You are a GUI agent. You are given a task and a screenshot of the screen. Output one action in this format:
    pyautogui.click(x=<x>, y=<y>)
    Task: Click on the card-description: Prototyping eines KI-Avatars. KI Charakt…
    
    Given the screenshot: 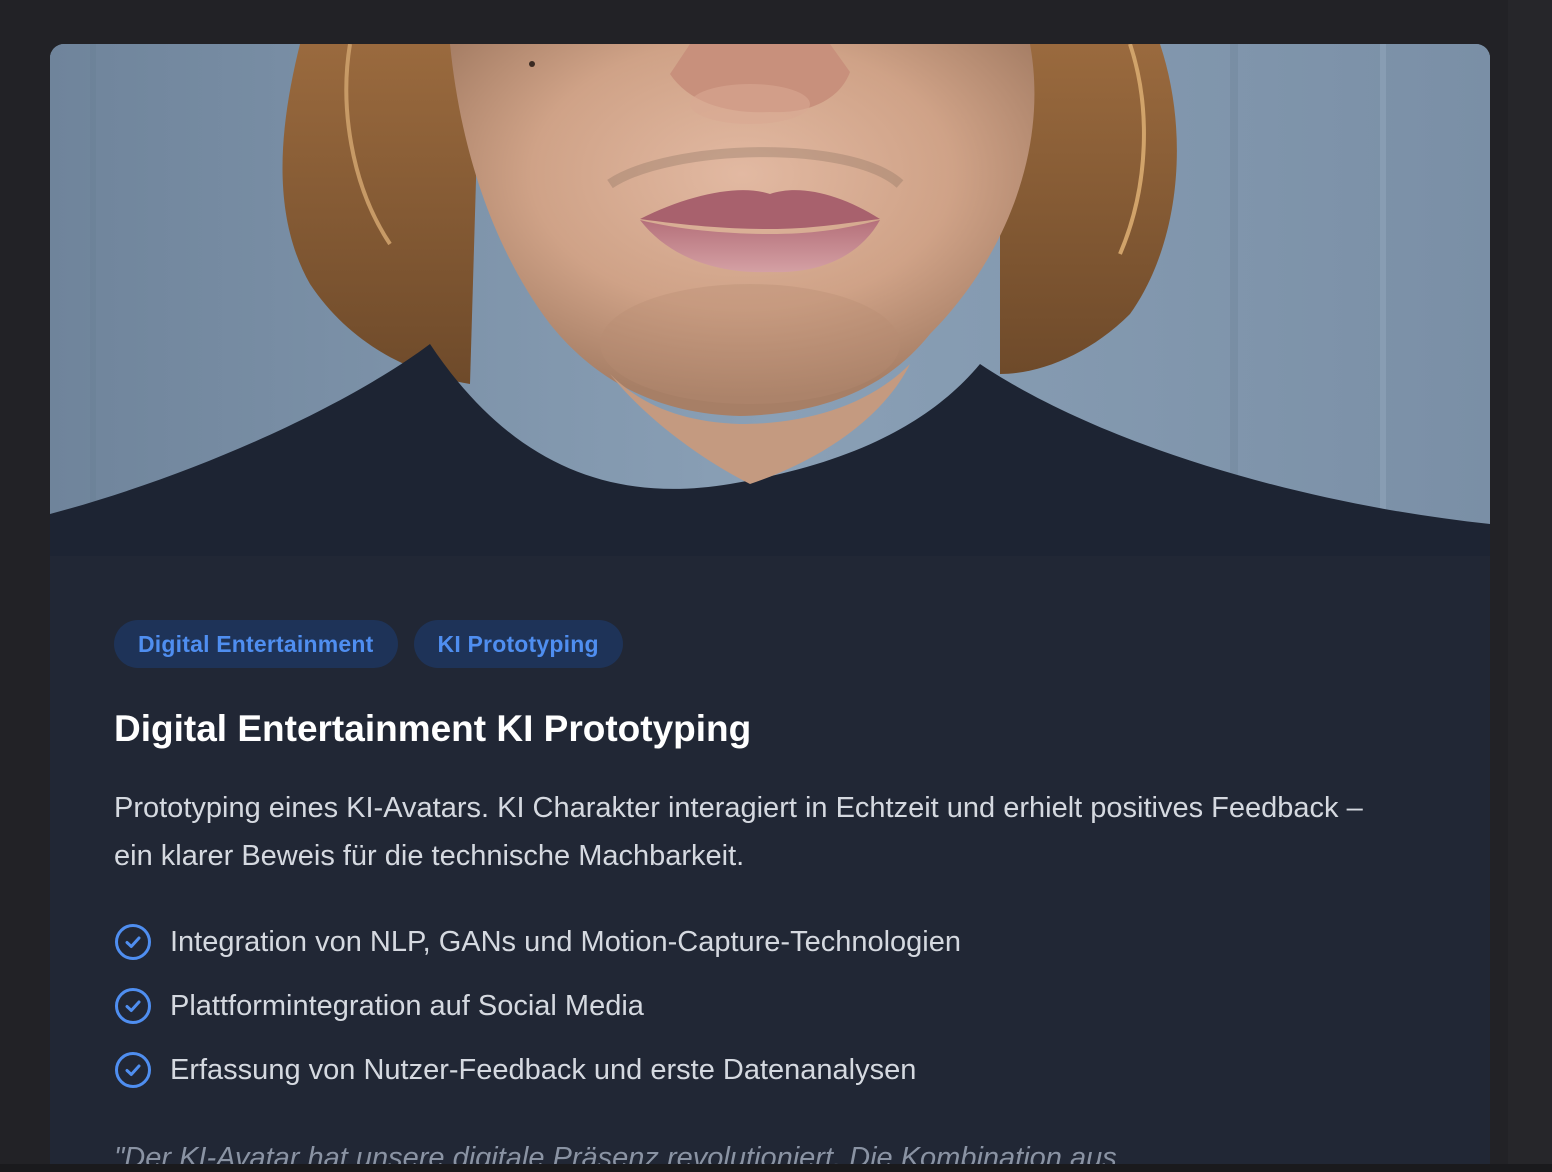 What is the action you would take?
    pyautogui.click(x=738, y=832)
    